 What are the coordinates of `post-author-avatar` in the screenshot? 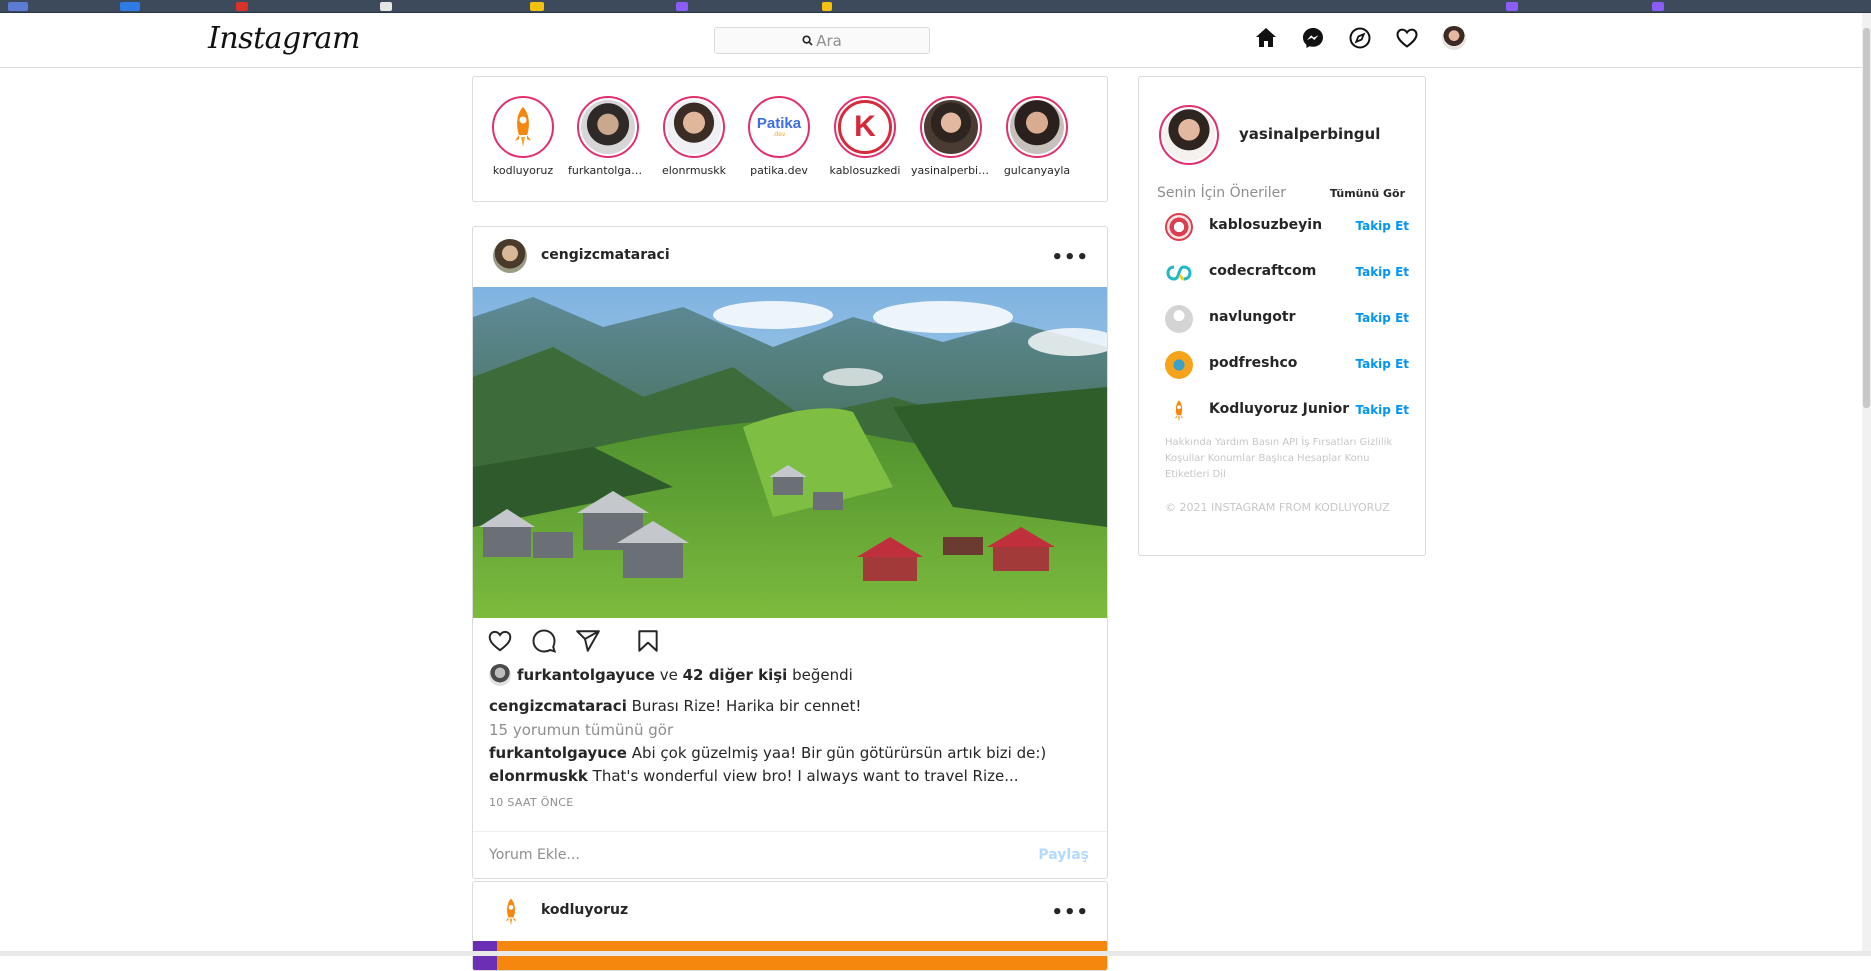 It's located at (510, 256).